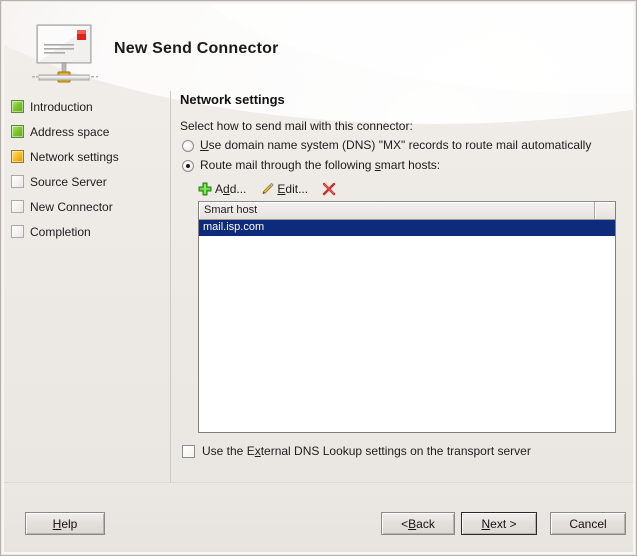 Image resolution: width=637 pixels, height=556 pixels. What do you see at coordinates (319, 518) in the screenshot?
I see `wizard-footer: Help < Back Next > Cancel` at bounding box center [319, 518].